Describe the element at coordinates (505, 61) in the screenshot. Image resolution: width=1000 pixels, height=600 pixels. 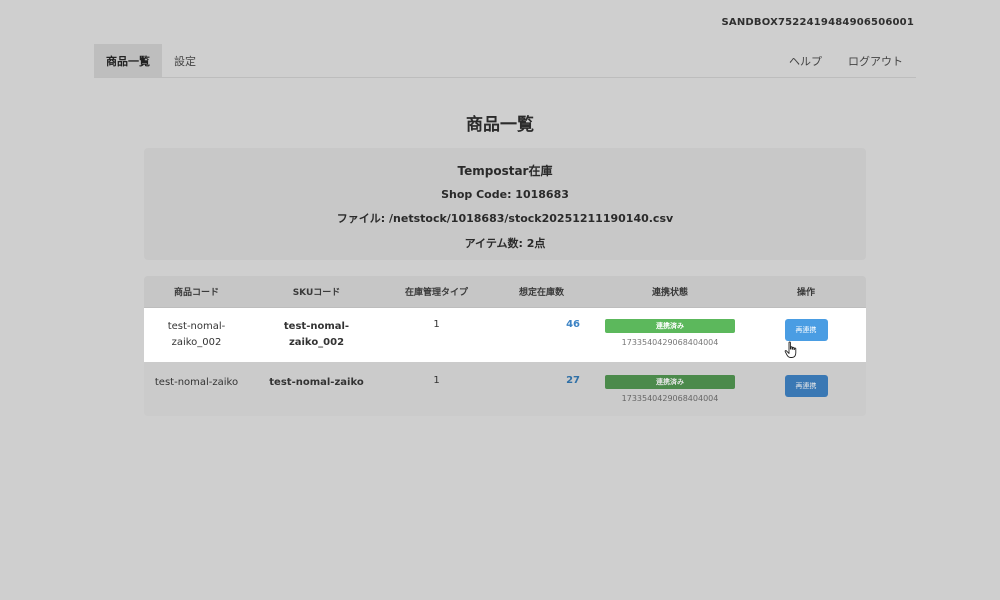
I see `top-nav: 商品一覧 設定 ヘルプ ログアウト` at that location.